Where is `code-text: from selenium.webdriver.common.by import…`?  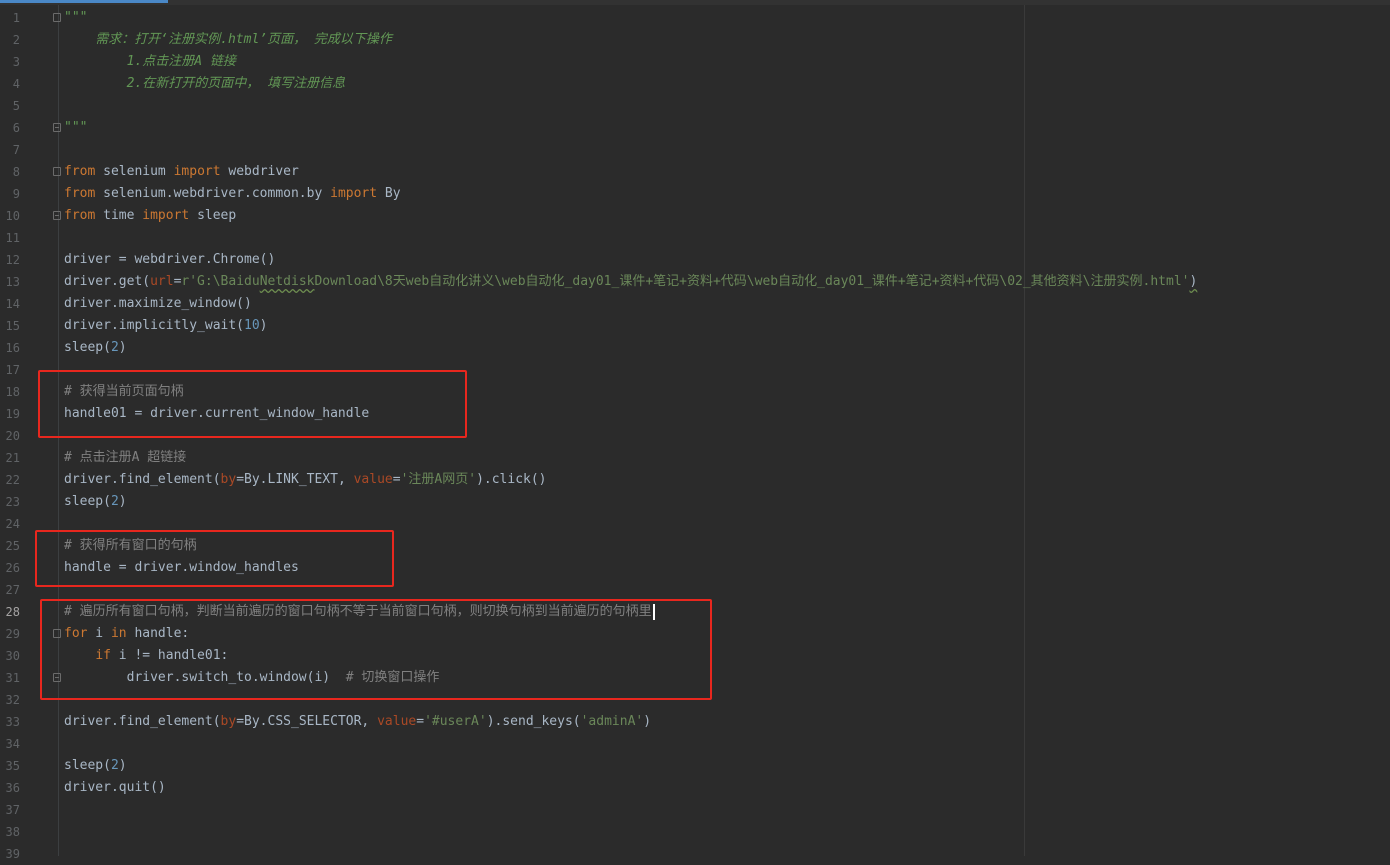 code-text: from selenium.webdriver.common.by import… is located at coordinates (232, 194).